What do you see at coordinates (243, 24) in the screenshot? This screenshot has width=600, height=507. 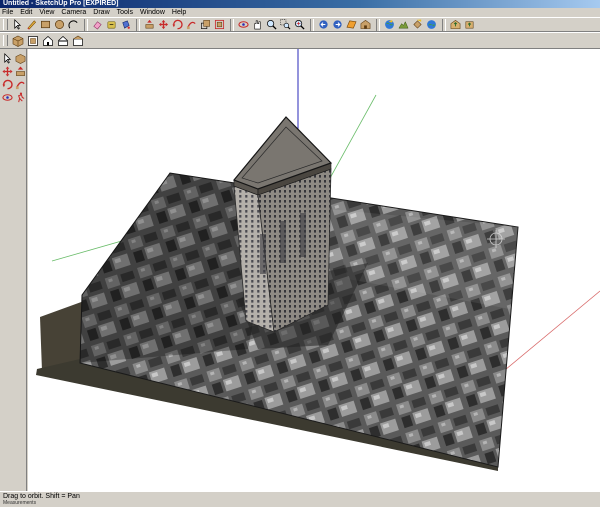 I see `orbit-icon` at bounding box center [243, 24].